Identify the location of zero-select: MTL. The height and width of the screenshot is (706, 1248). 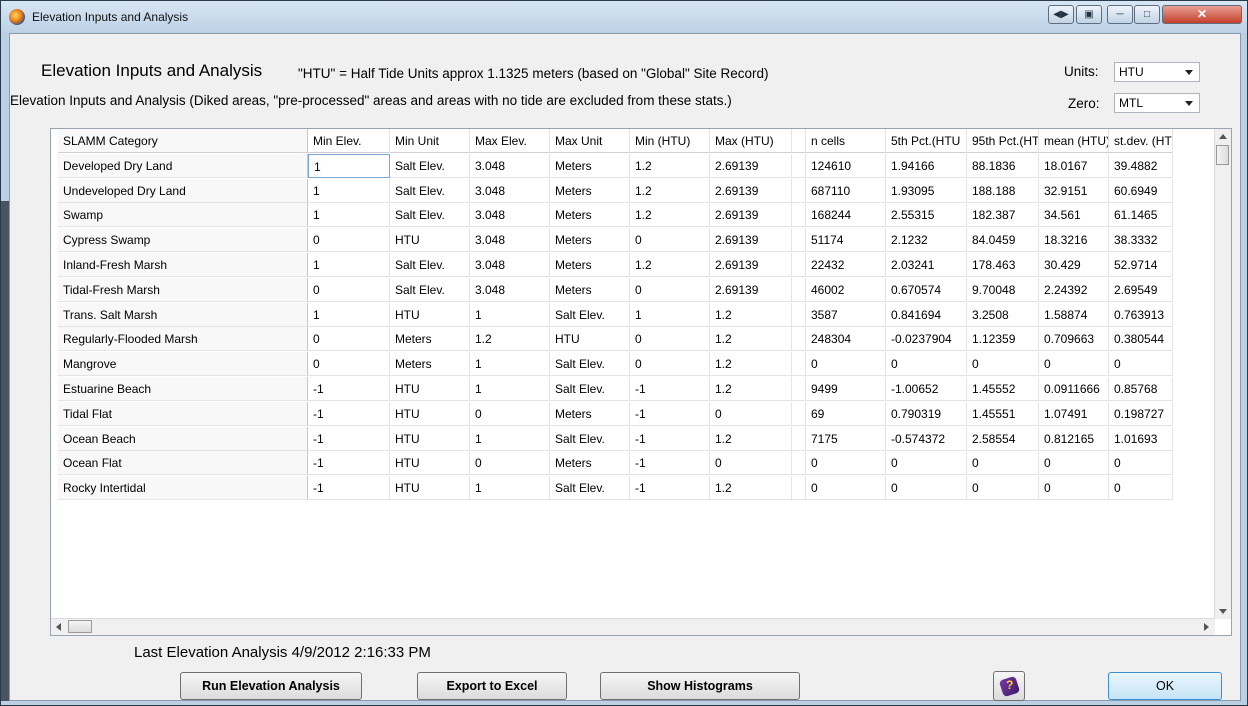
(1157, 103).